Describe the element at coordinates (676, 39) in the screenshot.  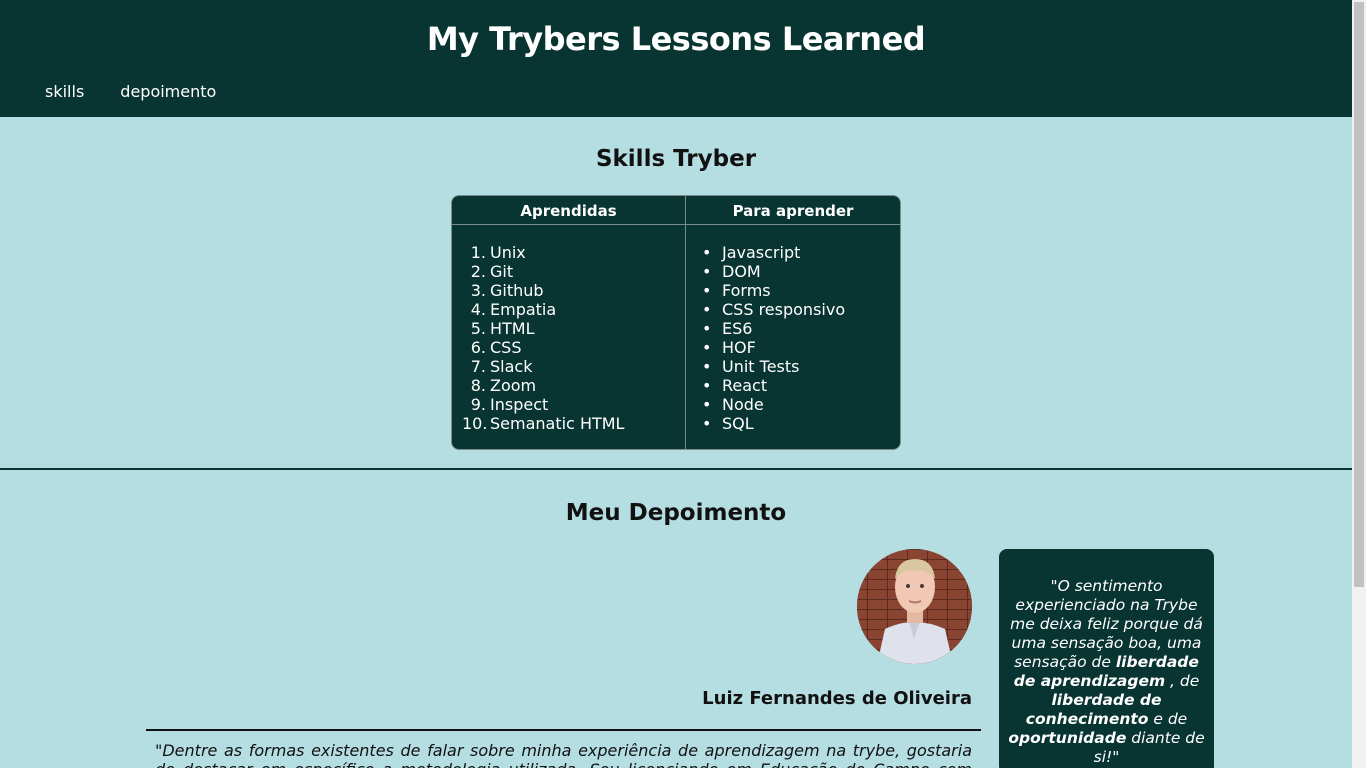
I see `site-title: My Trybers Lessons Learned` at that location.